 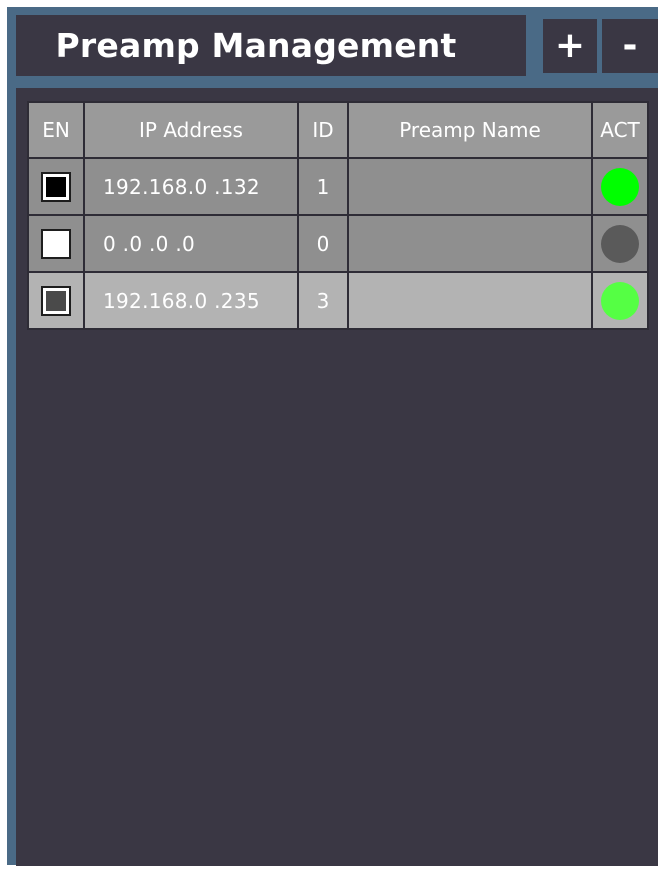 I want to click on table-row: 192.168.0 .235 3, so click(x=338, y=300).